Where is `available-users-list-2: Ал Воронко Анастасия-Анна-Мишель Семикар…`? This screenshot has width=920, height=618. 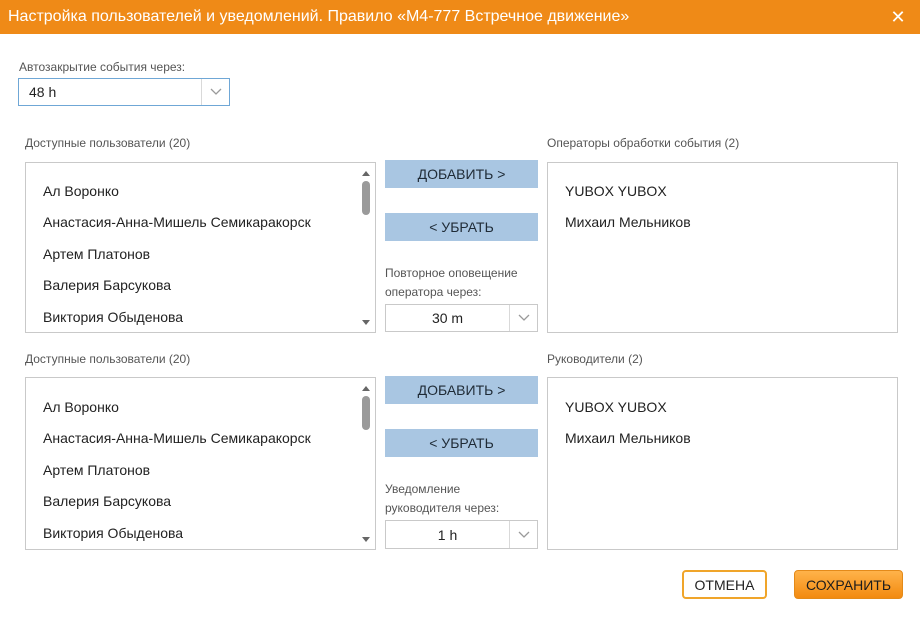 available-users-list-2: Ал Воронко Анастасия-Анна-Мишель Семикар… is located at coordinates (200, 463).